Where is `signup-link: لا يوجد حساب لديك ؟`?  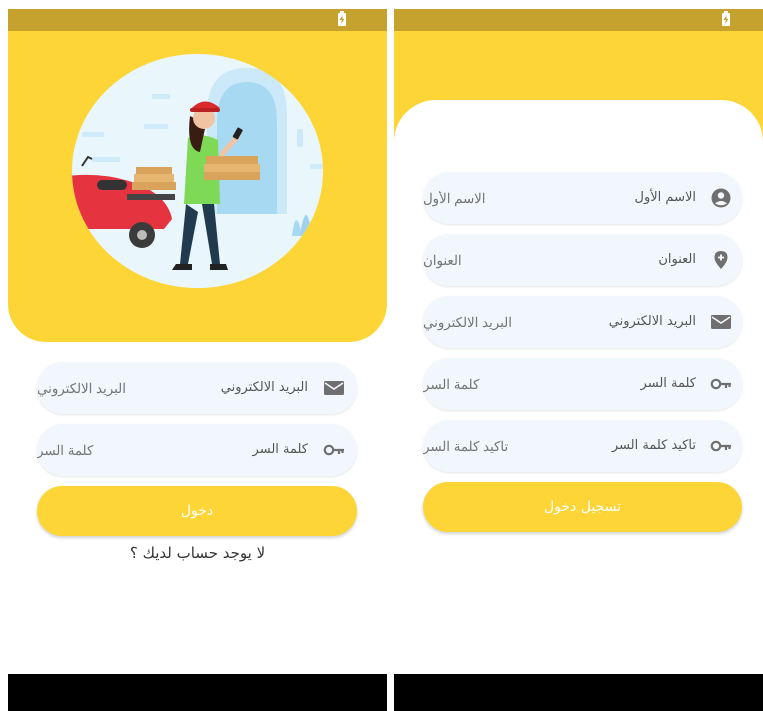 signup-link: لا يوجد حساب لديك ؟ is located at coordinates (197, 553).